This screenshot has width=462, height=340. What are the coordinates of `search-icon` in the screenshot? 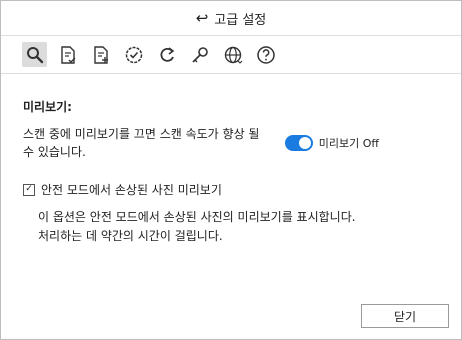 It's located at (34, 54).